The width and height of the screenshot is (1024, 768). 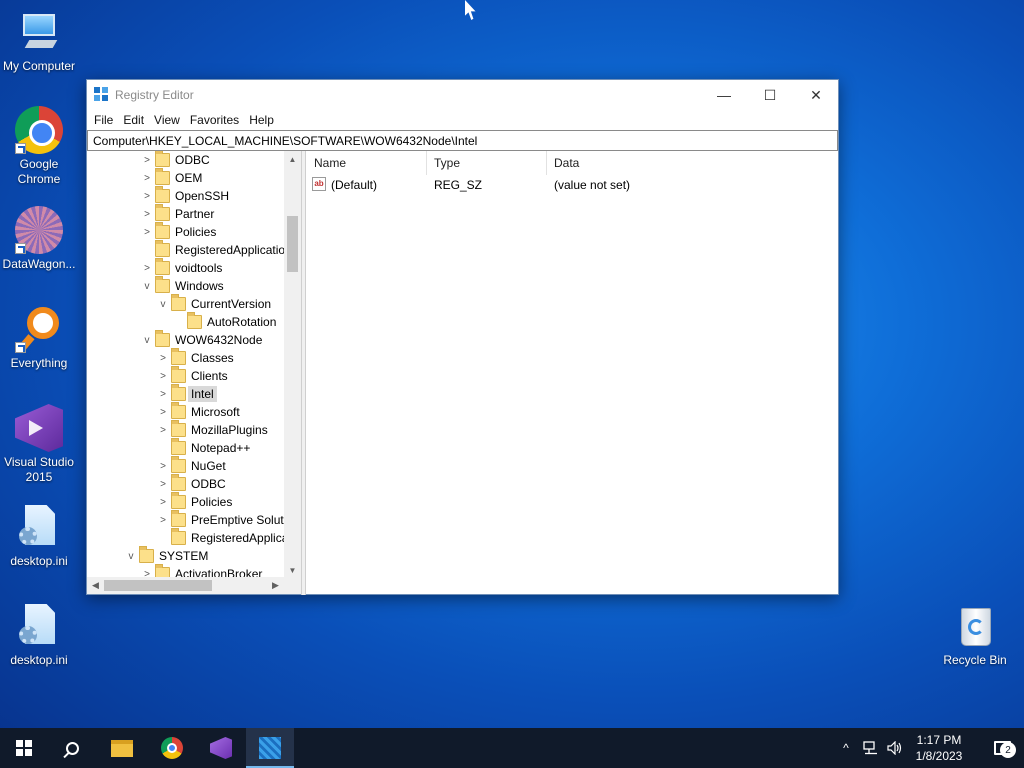 I want to click on visual-studio-icon, so click(x=221, y=748).